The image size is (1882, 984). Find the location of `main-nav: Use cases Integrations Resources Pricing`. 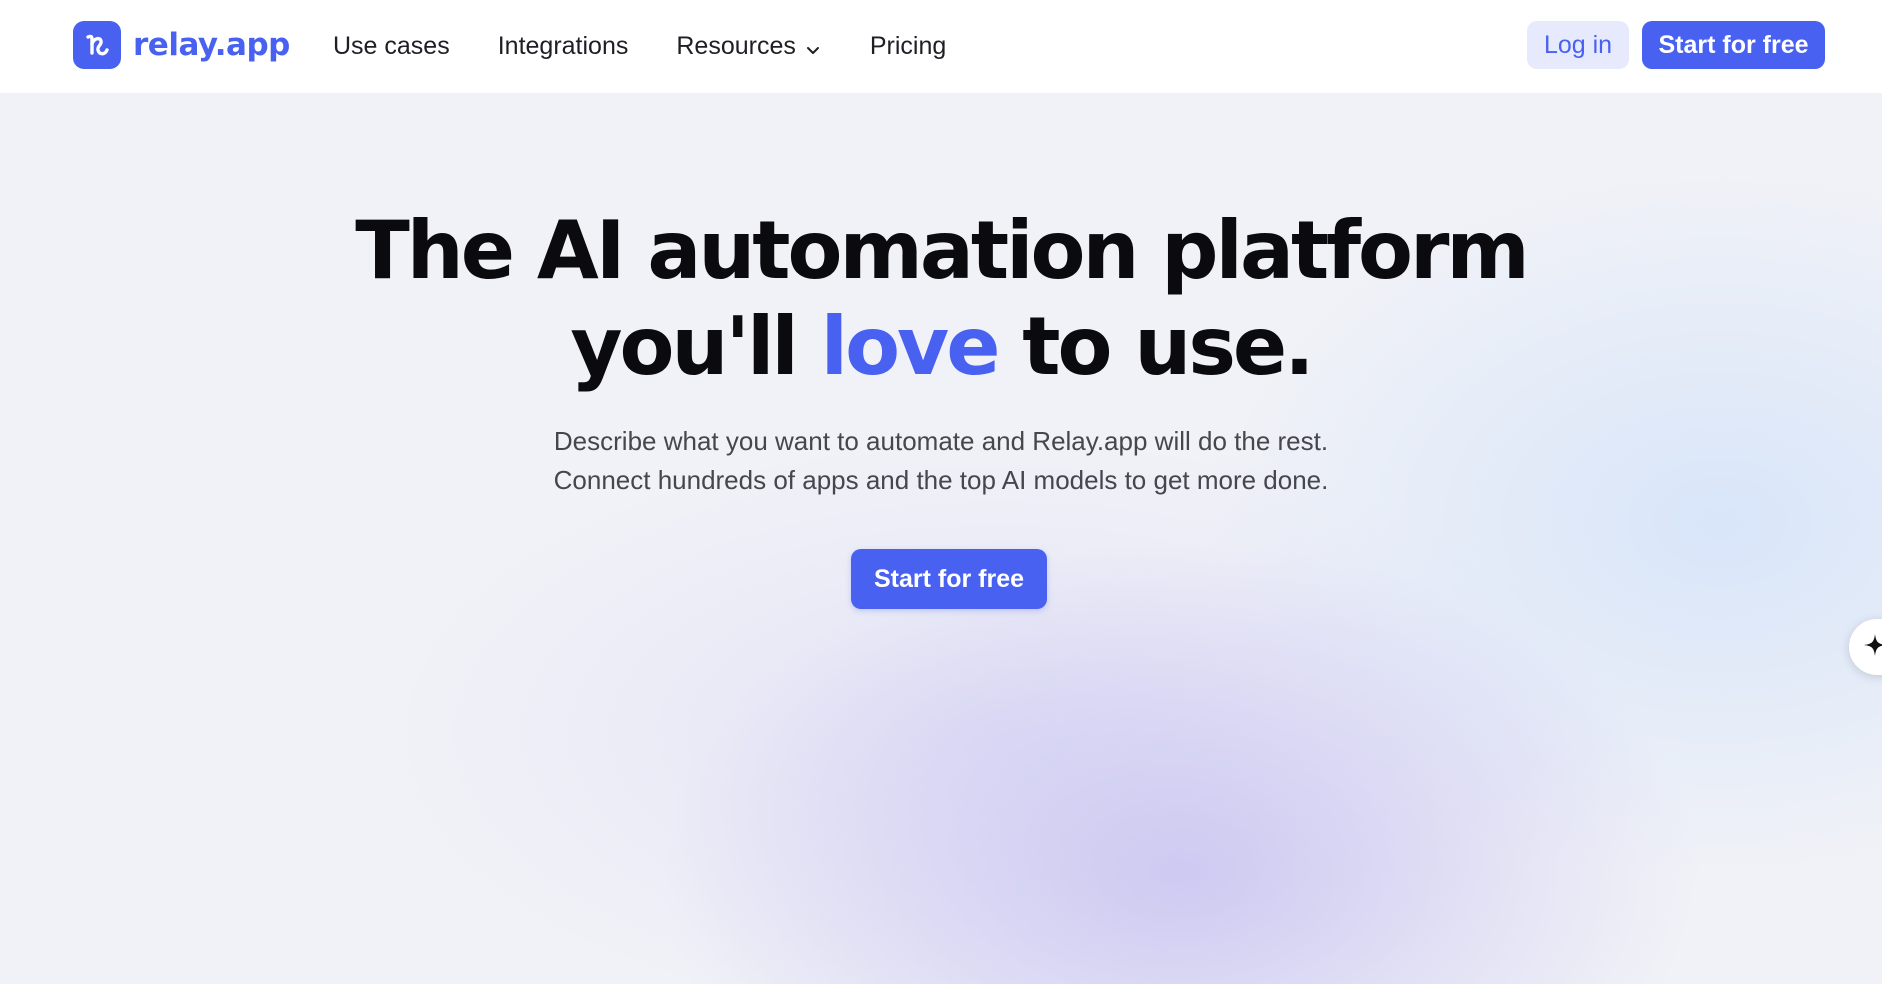

main-nav: Use cases Integrations Resources Pricing is located at coordinates (639, 46).